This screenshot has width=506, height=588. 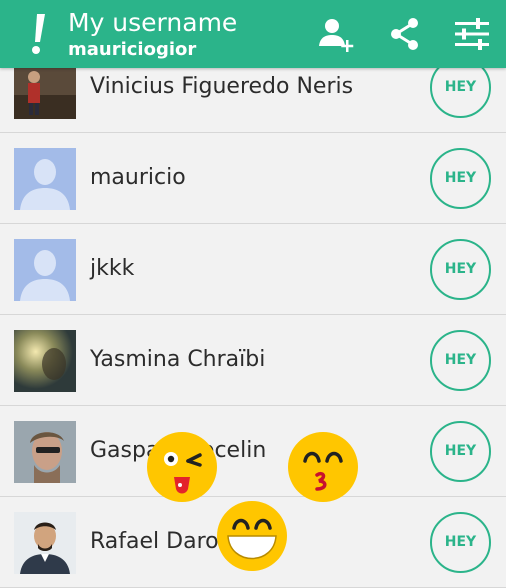 I want to click on add-user-icon, so click(x=336, y=34).